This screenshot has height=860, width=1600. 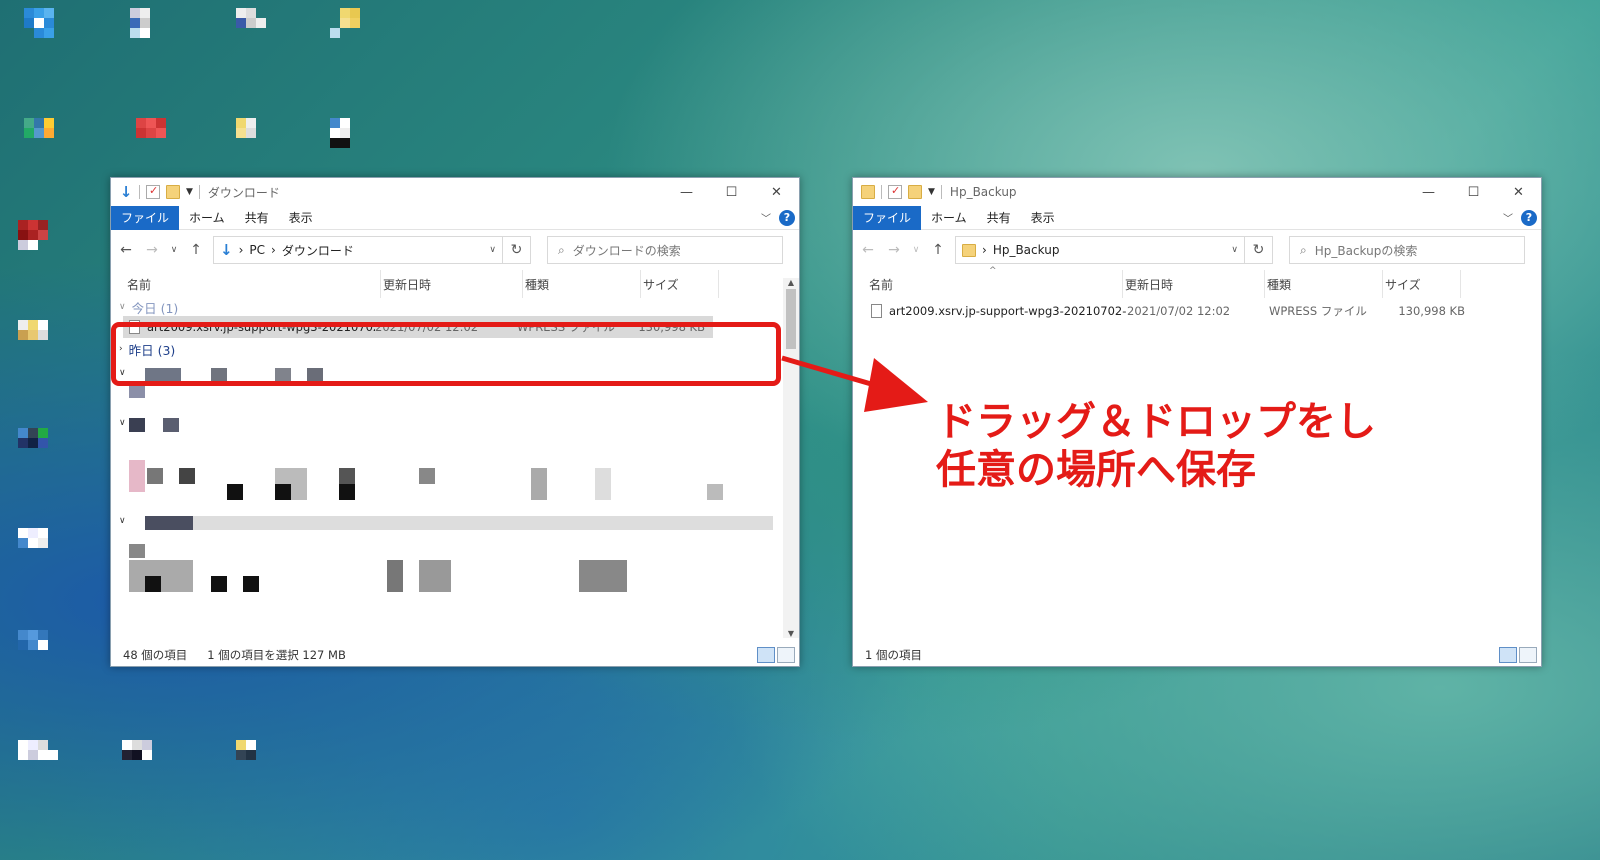 What do you see at coordinates (791, 458) in the screenshot?
I see `vertical-scrollbar: ▲ ▼` at bounding box center [791, 458].